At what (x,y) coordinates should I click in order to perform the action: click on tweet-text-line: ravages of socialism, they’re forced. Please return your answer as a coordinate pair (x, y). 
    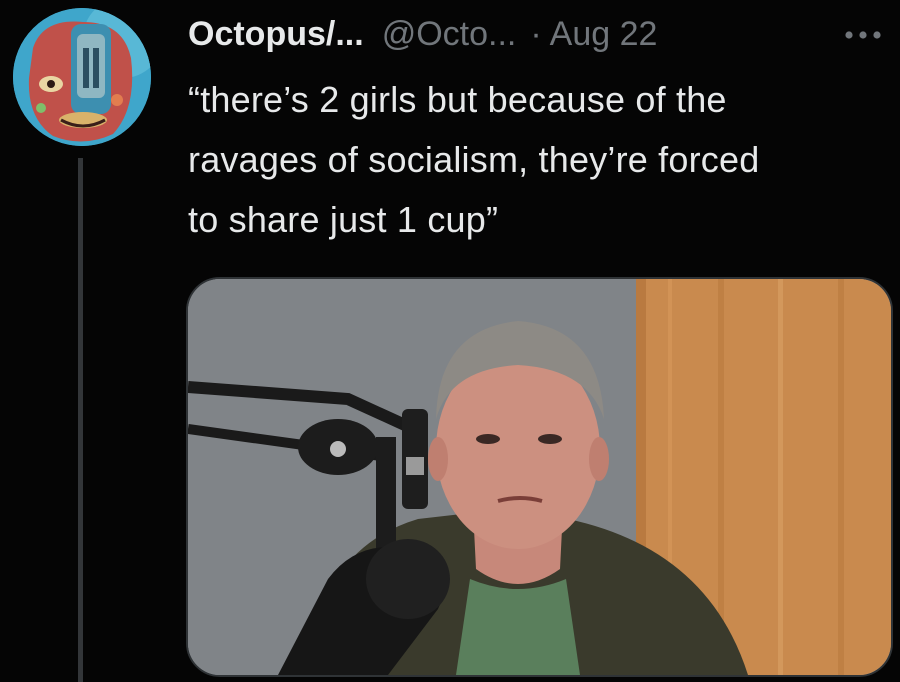
    Looking at the image, I should click on (474, 159).